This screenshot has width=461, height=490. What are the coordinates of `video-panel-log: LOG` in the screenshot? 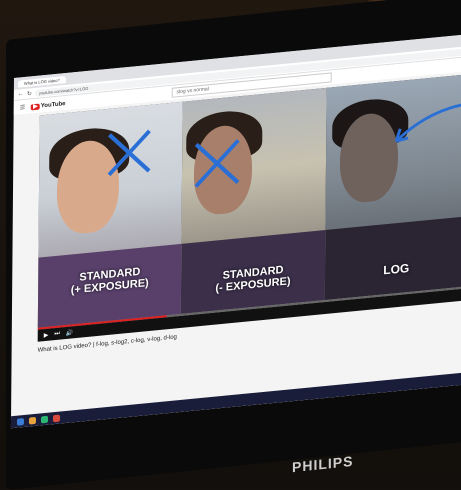 It's located at (392, 187).